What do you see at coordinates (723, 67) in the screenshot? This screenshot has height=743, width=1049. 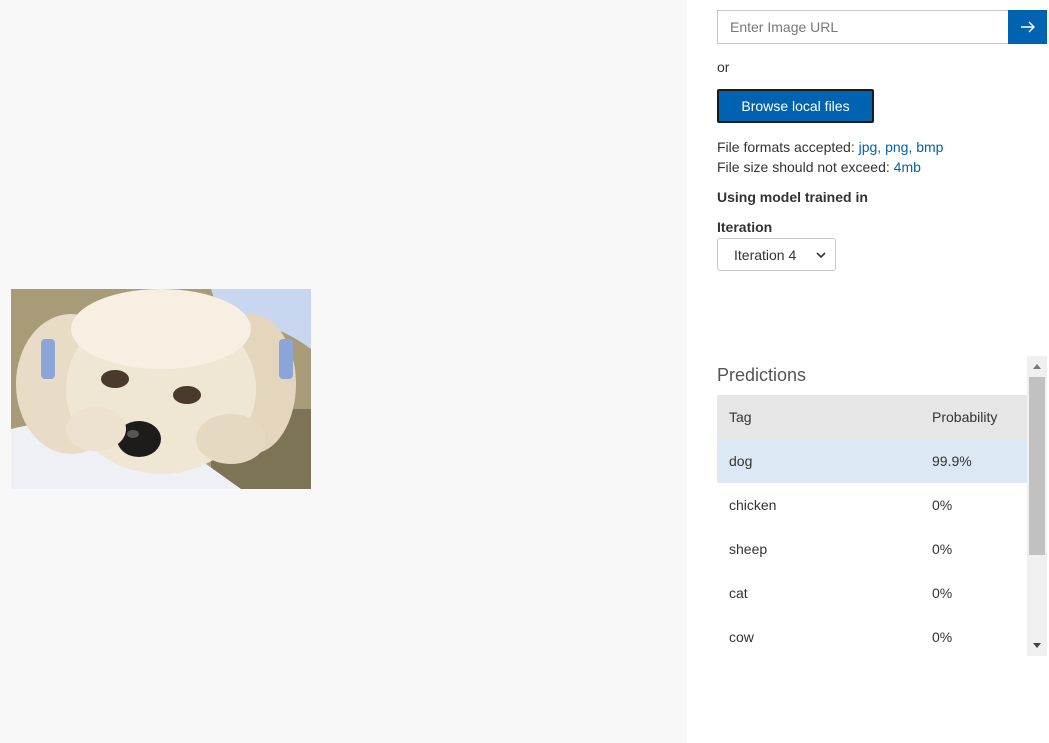 I see `or-label: or` at bounding box center [723, 67].